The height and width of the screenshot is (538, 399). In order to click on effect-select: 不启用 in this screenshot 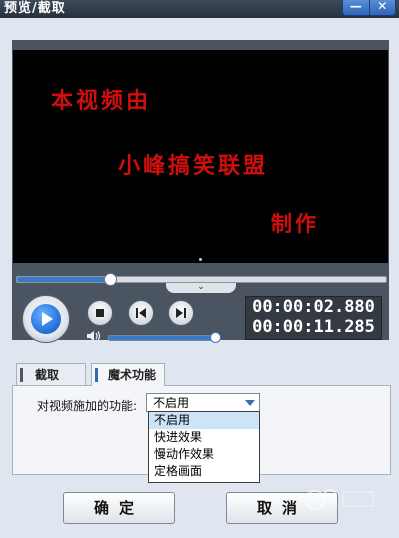, I will do `click(203, 402)`.